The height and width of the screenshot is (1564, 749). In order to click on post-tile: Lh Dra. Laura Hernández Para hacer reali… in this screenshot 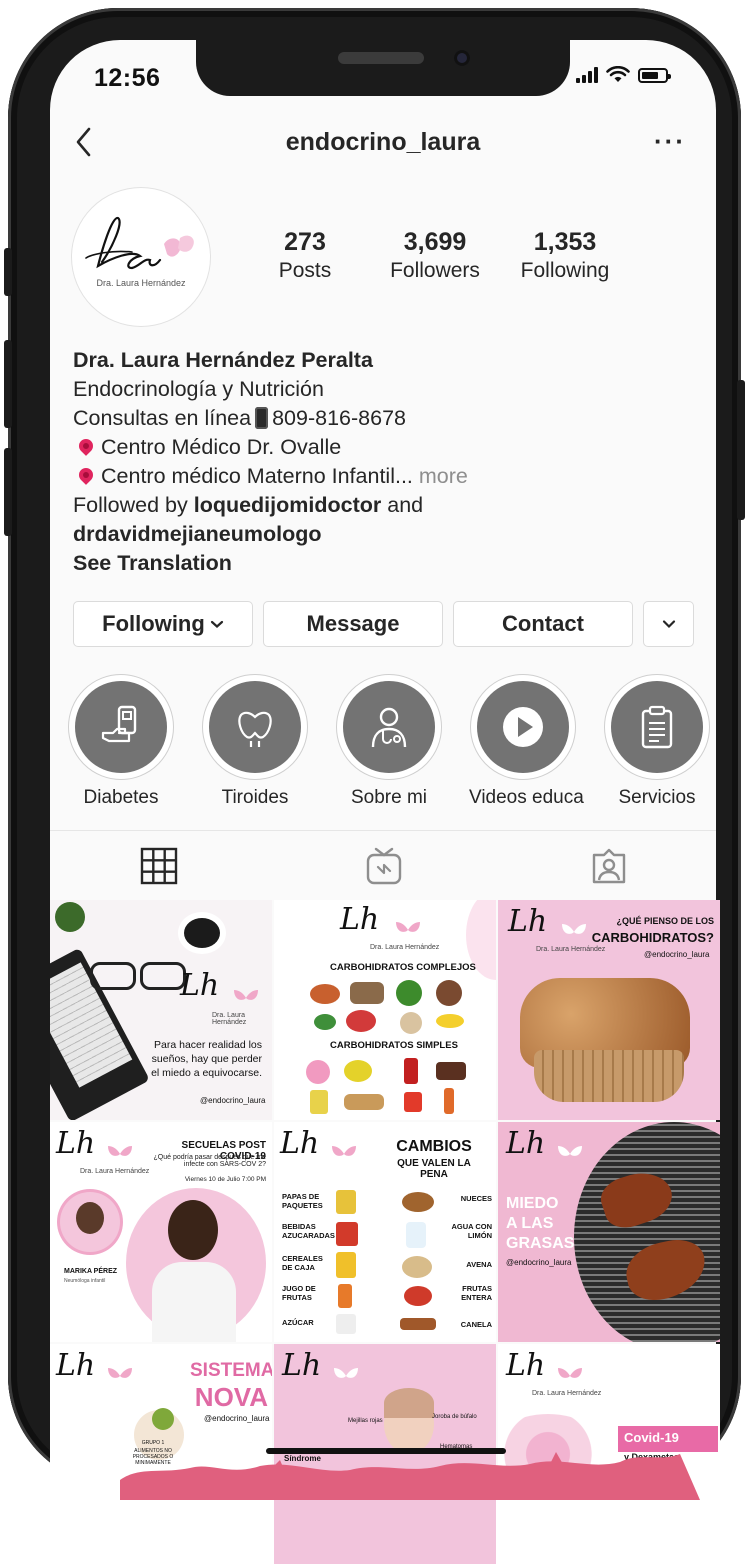, I will do `click(161, 1010)`.